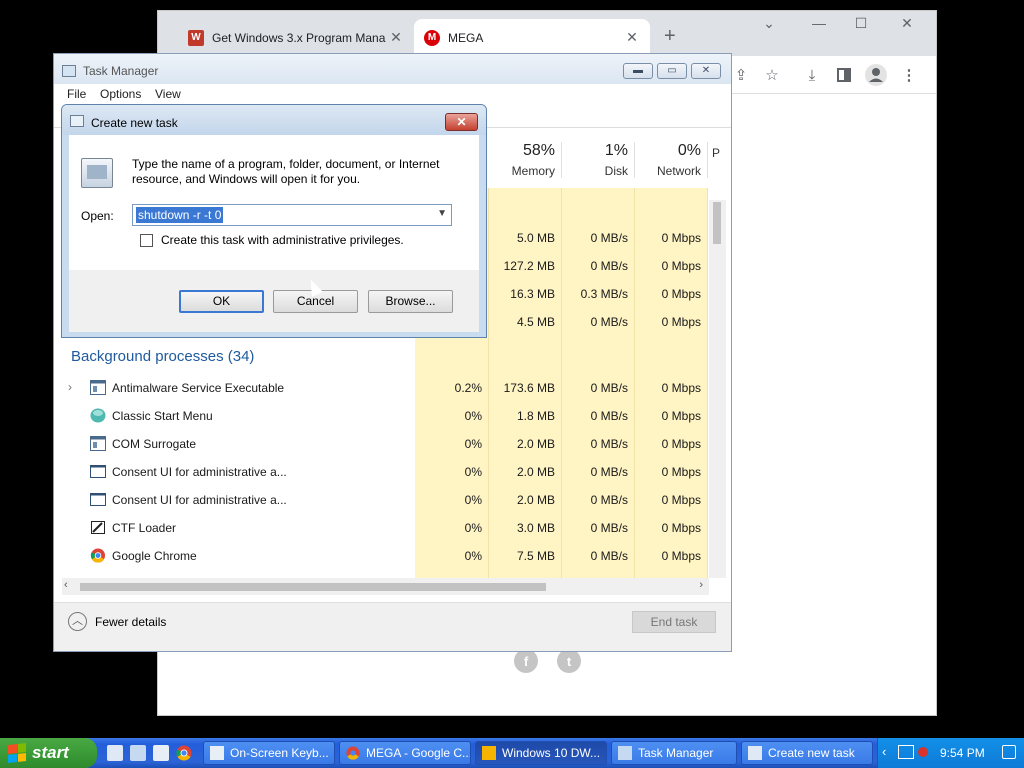  I want to click on menu-file: File, so click(76, 94).